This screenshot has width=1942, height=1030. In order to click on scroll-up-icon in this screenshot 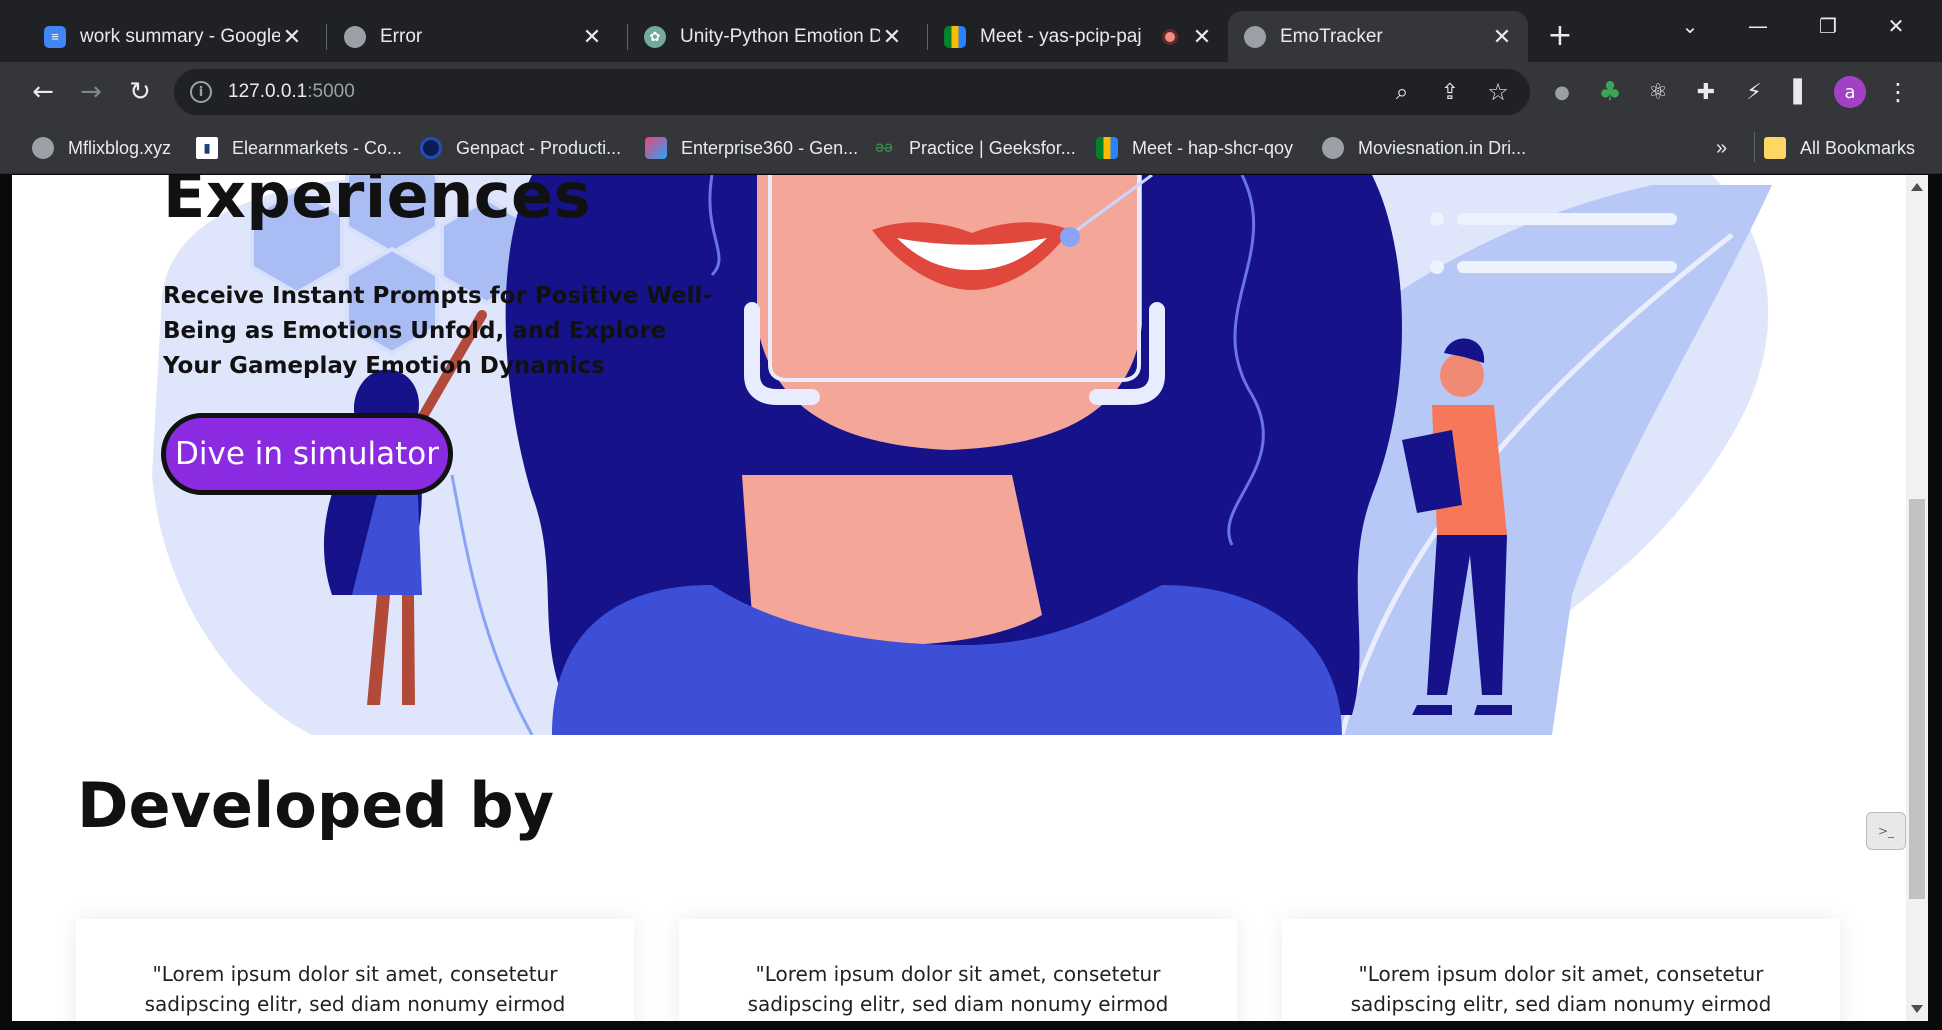, I will do `click(1917, 187)`.